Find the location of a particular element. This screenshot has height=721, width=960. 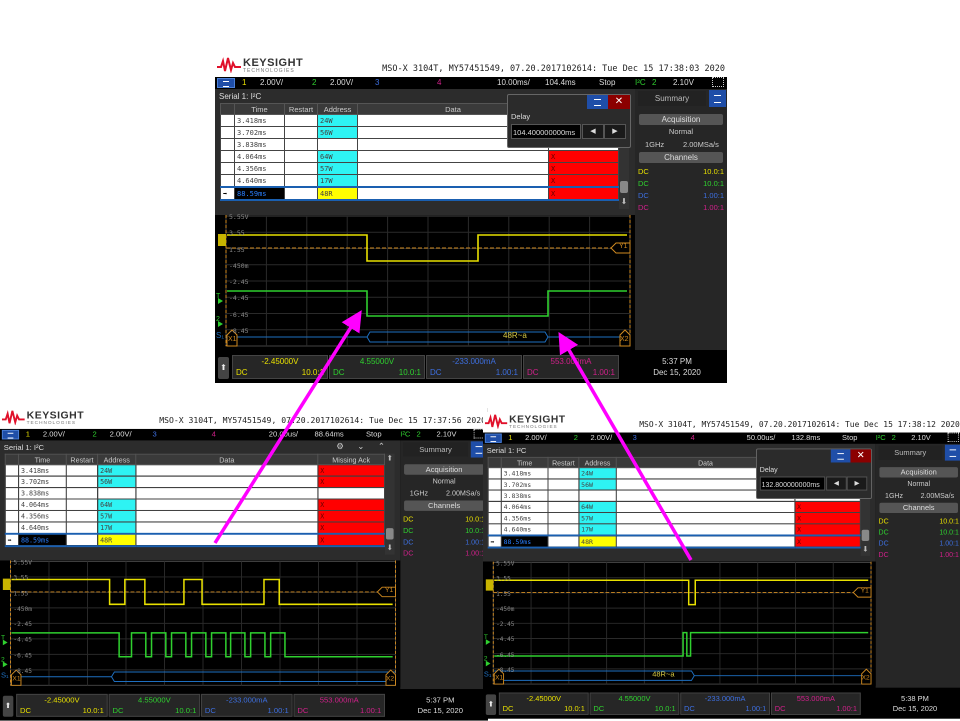

summary-menu-button is located at coordinates (717, 98).